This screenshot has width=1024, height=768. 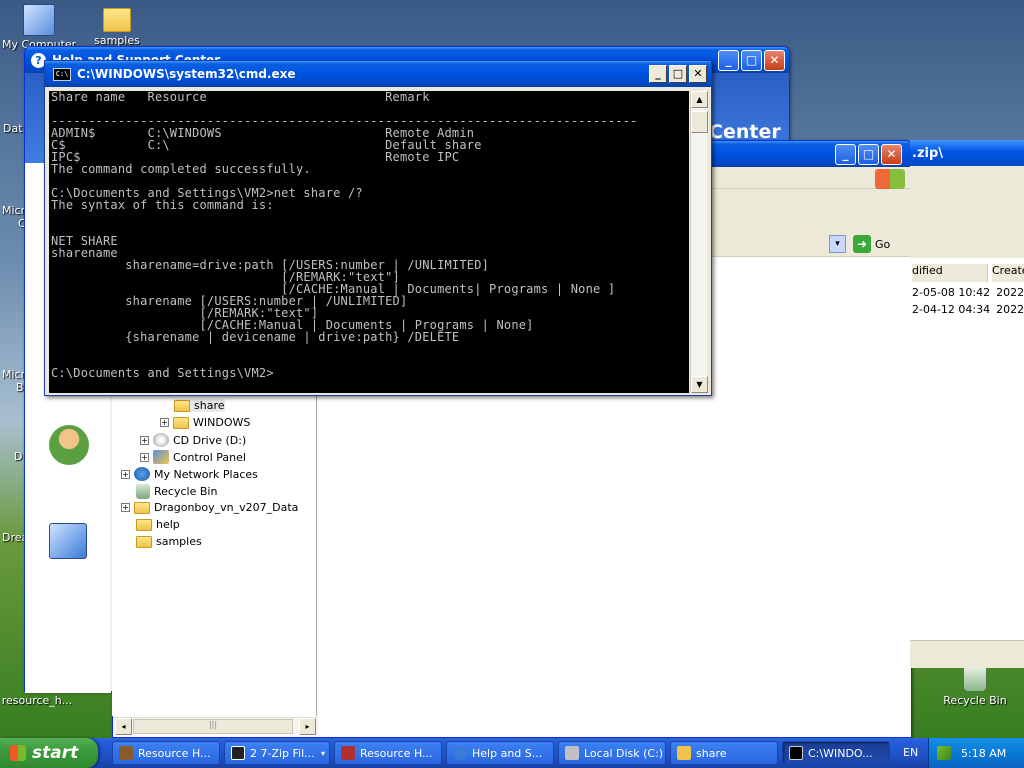 I want to click on go-label: Go, so click(x=883, y=244).